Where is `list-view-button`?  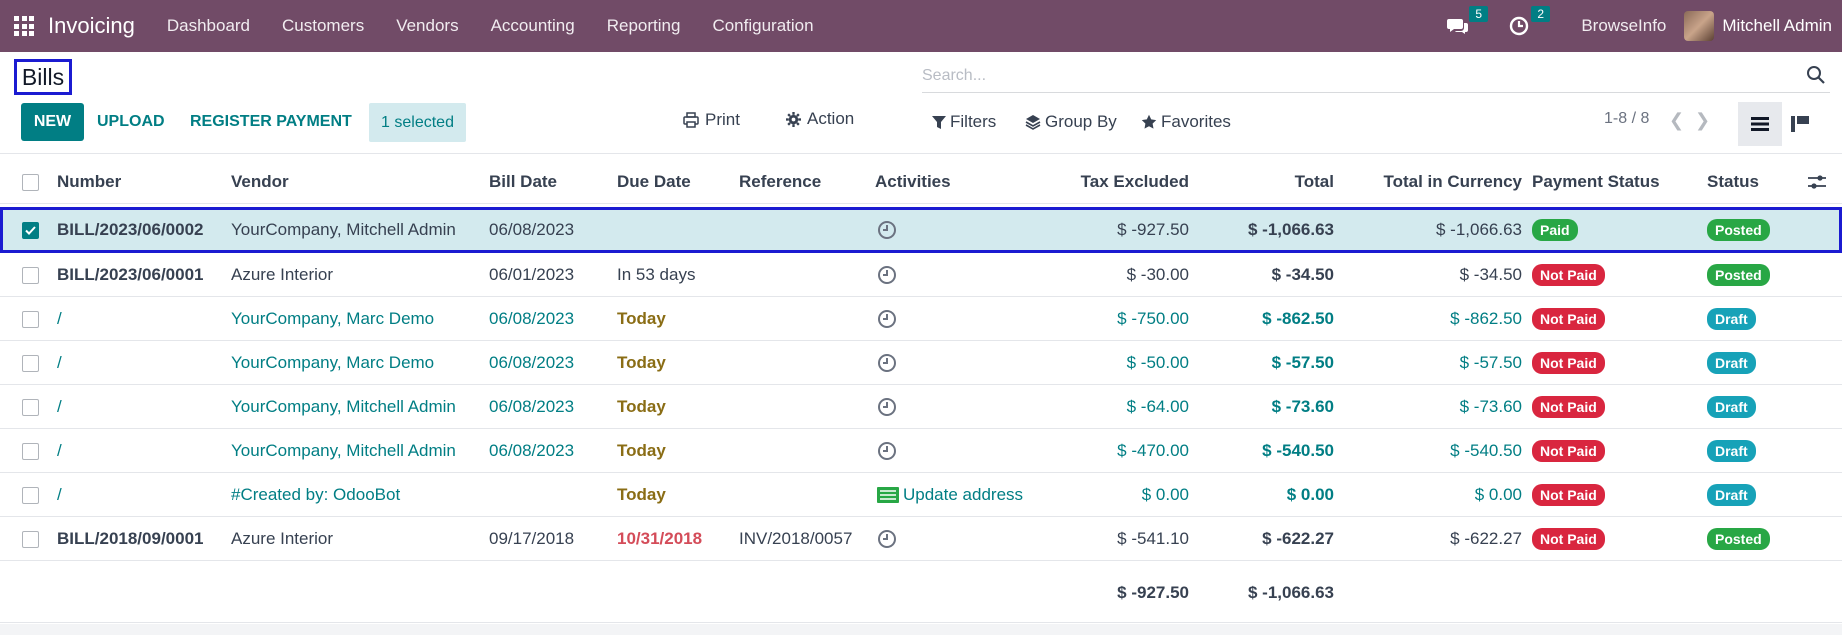
list-view-button is located at coordinates (1760, 124).